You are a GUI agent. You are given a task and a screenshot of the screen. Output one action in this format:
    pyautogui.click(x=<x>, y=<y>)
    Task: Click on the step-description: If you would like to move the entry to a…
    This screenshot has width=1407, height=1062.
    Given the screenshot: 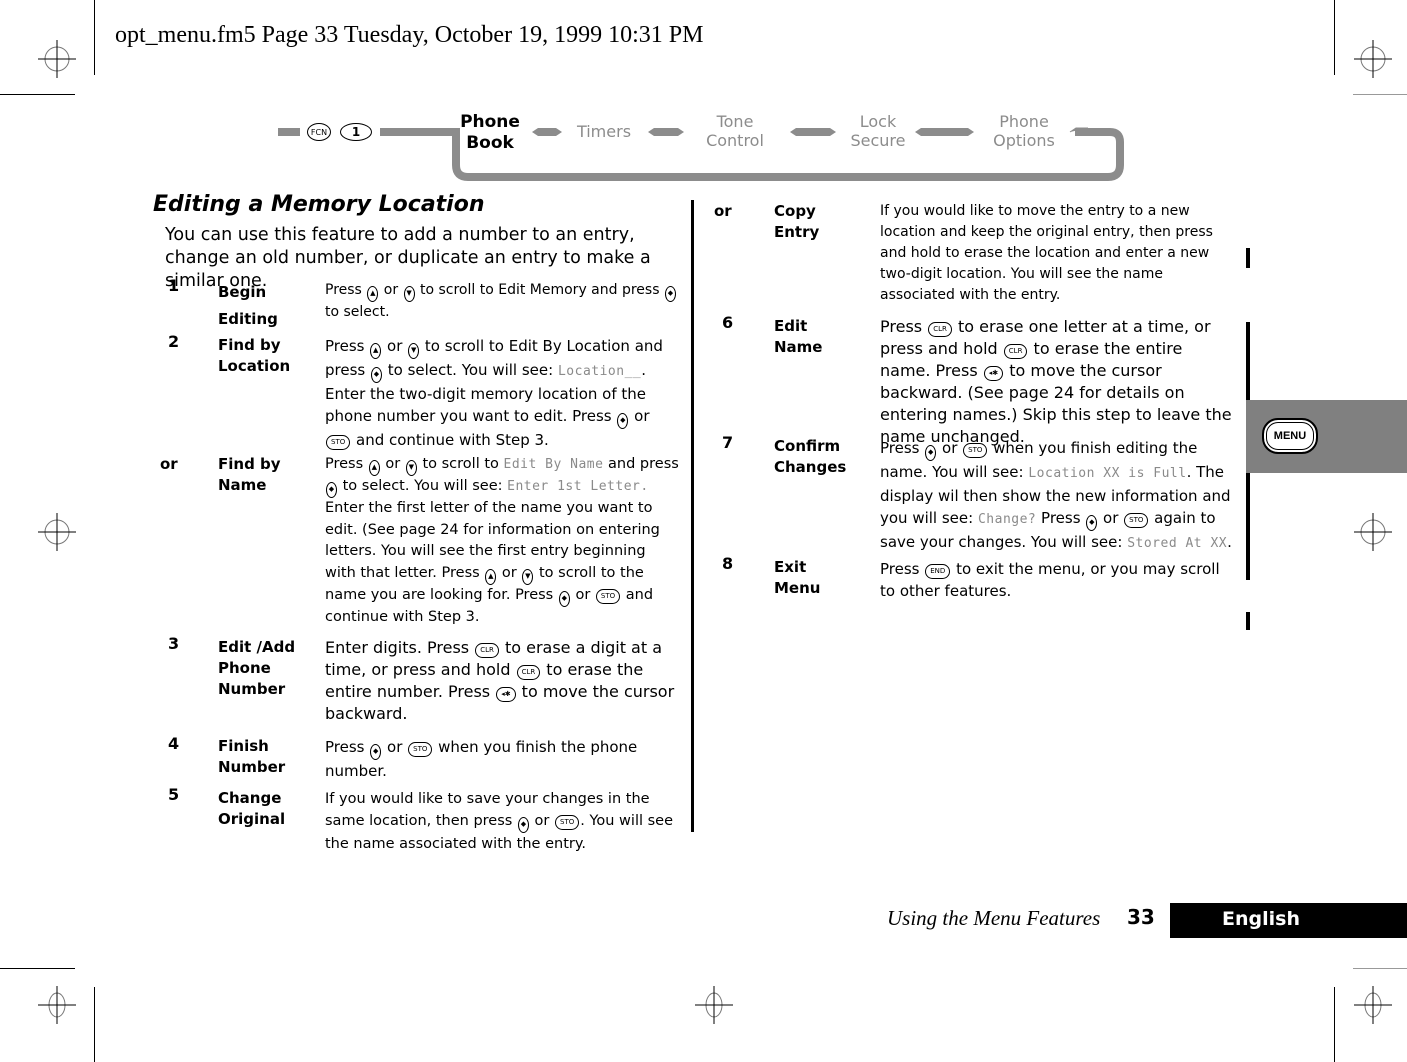 What is the action you would take?
    pyautogui.click(x=1046, y=253)
    